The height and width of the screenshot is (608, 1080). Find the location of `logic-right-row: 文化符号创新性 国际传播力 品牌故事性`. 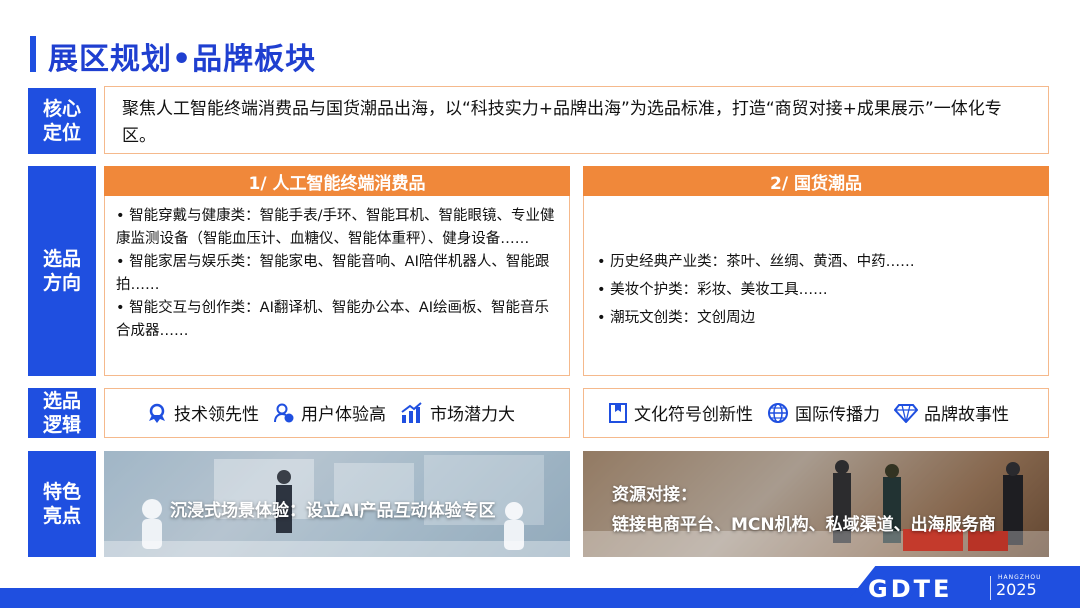

logic-right-row: 文化符号创新性 国际传播力 品牌故事性 is located at coordinates (815, 412).